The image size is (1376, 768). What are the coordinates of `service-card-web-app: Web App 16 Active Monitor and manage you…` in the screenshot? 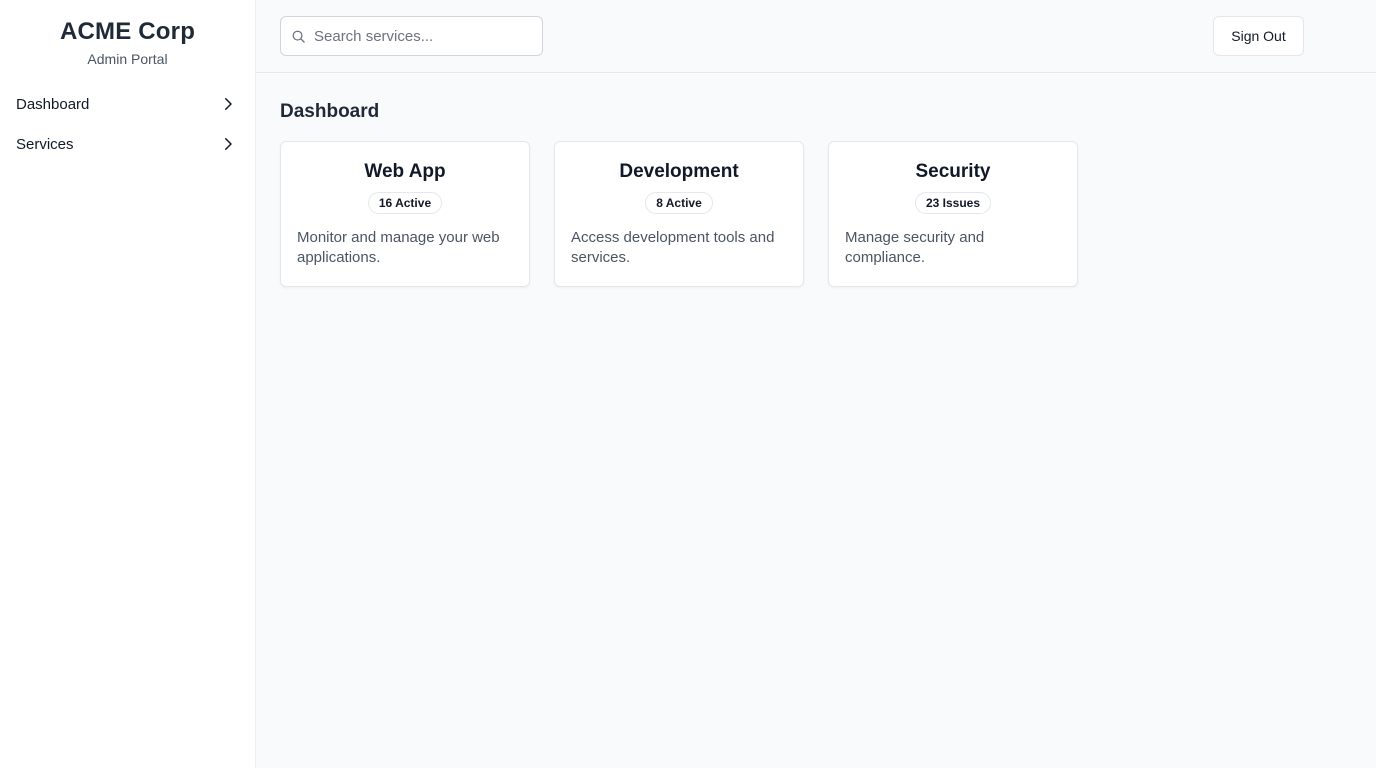 It's located at (405, 214).